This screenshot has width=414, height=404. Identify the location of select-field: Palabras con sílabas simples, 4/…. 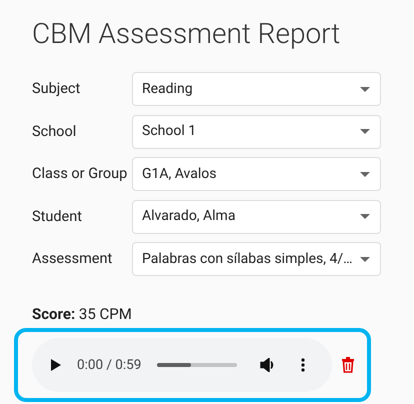
(256, 259).